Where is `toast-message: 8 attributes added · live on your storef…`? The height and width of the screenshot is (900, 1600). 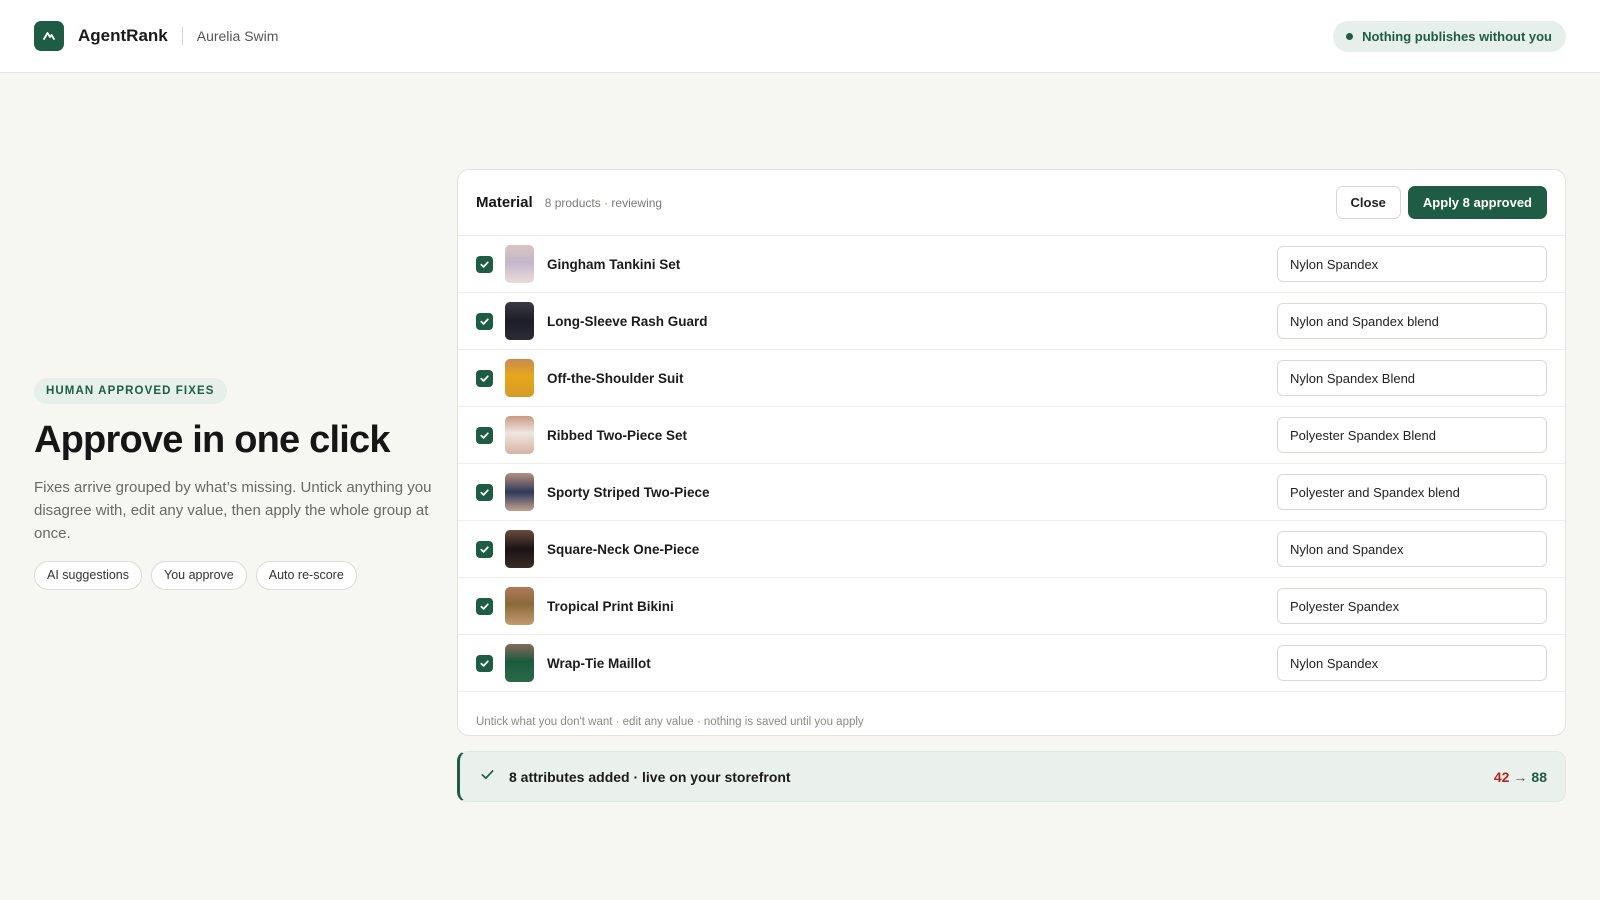
toast-message: 8 attributes added · live on your storef… is located at coordinates (650, 776).